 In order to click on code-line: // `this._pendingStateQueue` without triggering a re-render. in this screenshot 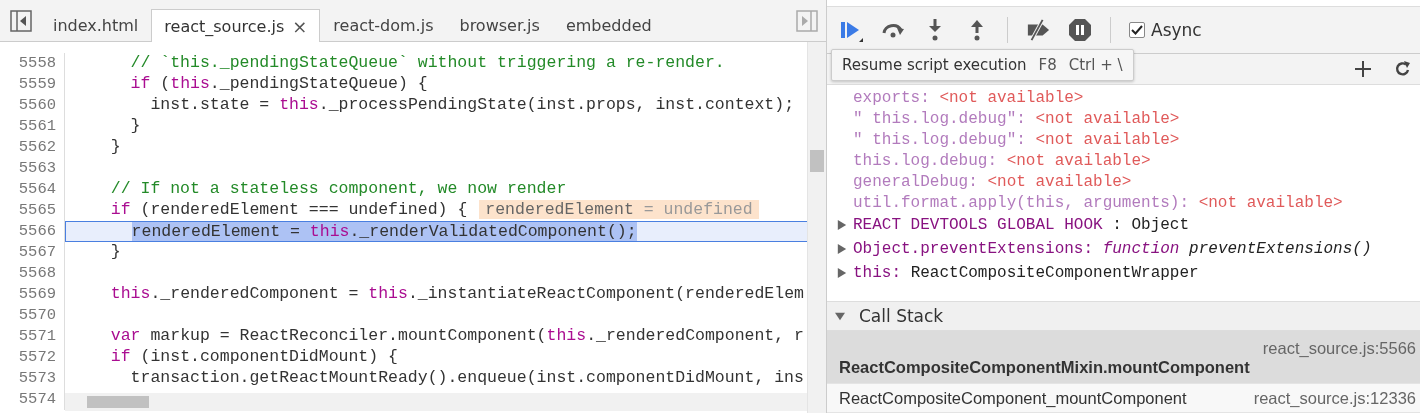, I will do `click(427, 63)`.